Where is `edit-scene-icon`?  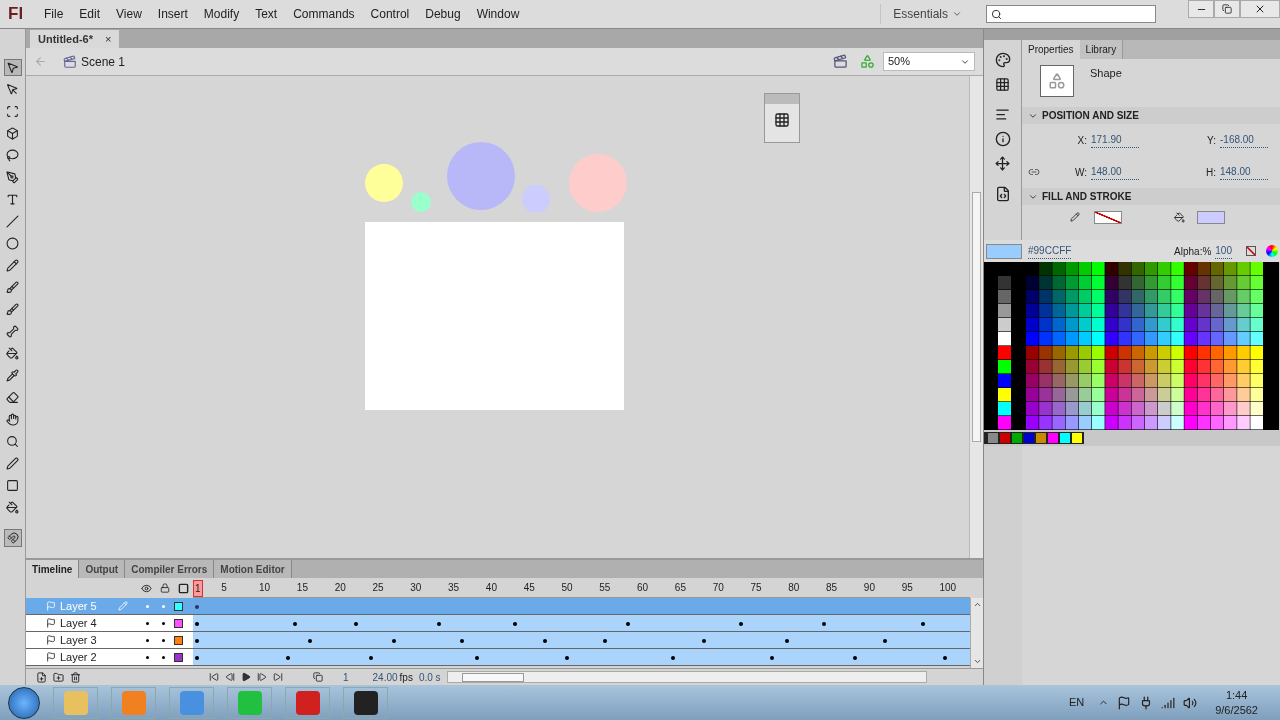
edit-scene-icon is located at coordinates (840, 61).